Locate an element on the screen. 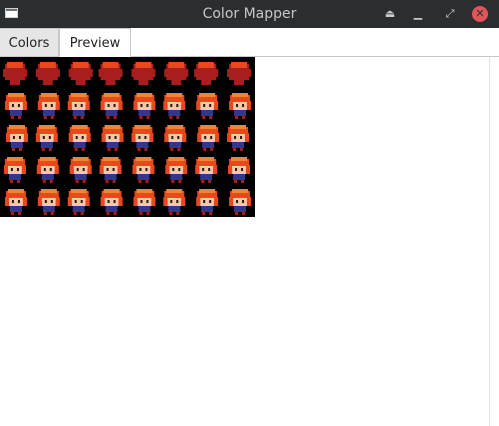 The image size is (499, 426). close-icon: ✕ is located at coordinates (480, 14).